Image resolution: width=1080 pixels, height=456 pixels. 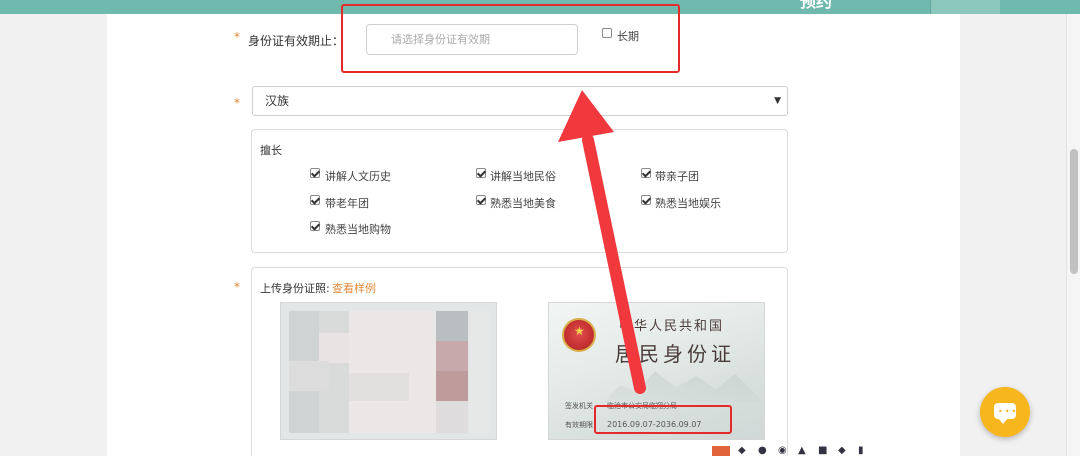 I want to click on toolbar-icon: ▮, so click(x=864, y=451).